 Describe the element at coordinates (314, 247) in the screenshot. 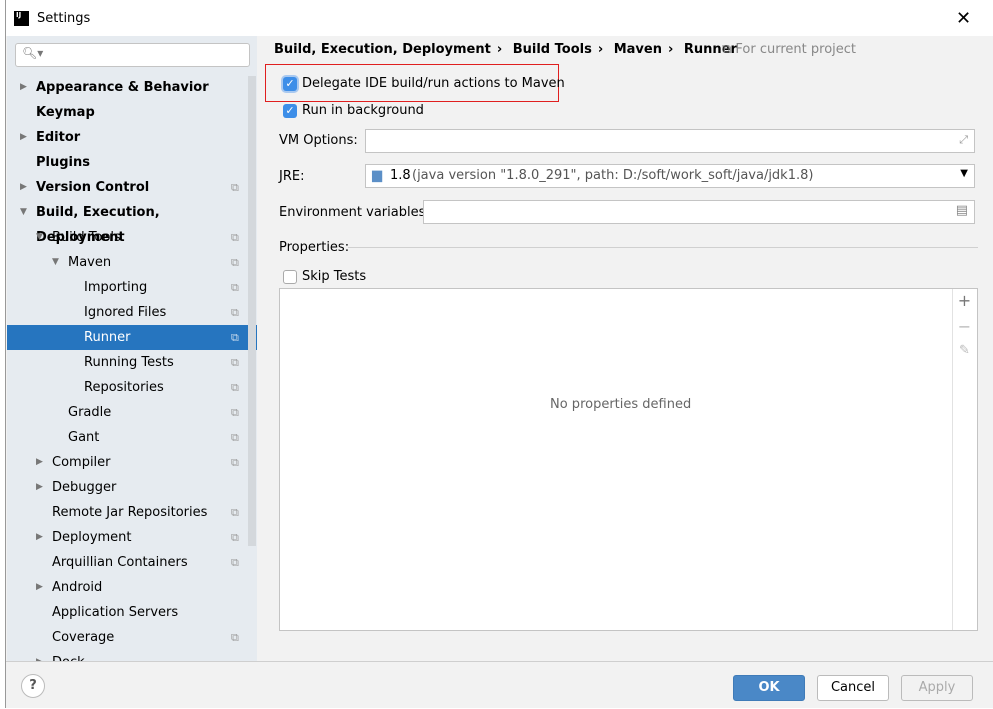

I see `properties-label: Properties:` at that location.